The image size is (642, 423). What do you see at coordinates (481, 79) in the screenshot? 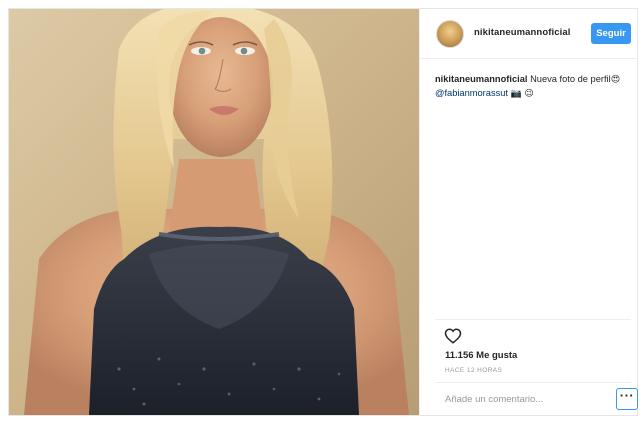
I see `caption-username: nikitaneumannoficial` at bounding box center [481, 79].